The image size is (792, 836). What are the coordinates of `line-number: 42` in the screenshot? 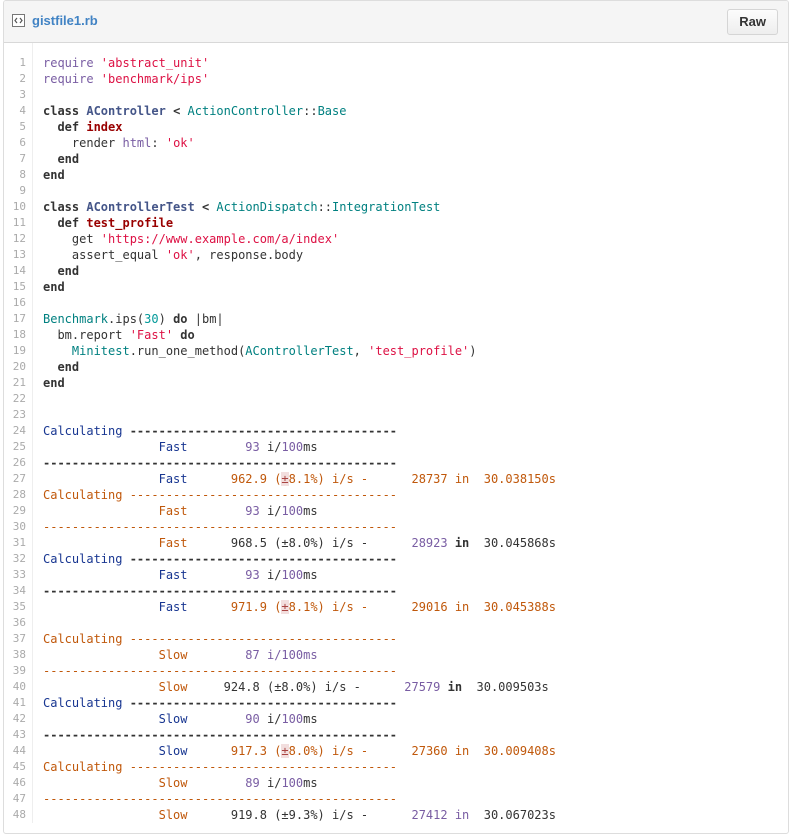 It's located at (15, 719).